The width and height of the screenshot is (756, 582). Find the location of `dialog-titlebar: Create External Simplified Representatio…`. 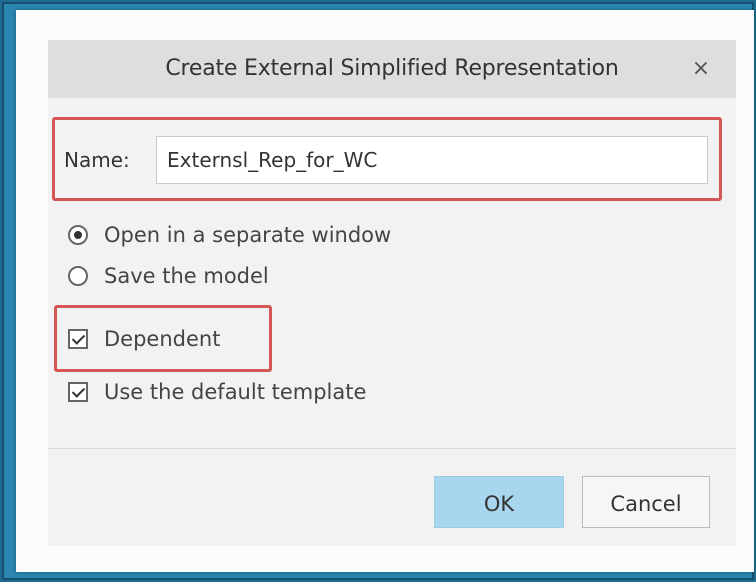

dialog-titlebar: Create External Simplified Representatio… is located at coordinates (392, 69).